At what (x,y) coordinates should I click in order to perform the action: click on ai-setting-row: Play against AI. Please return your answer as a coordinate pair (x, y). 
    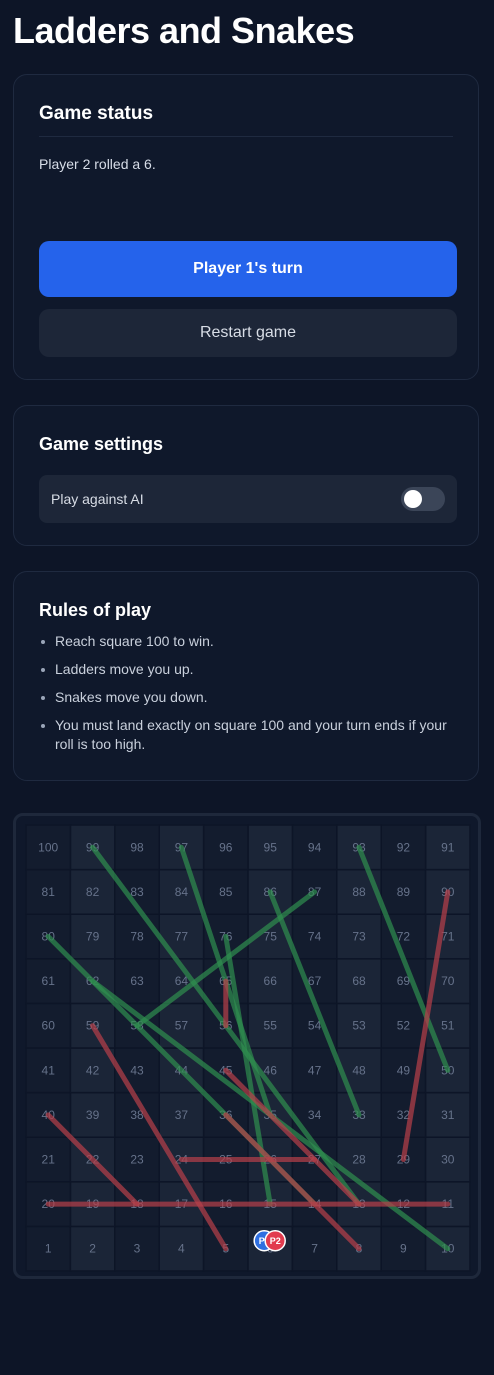
    Looking at the image, I should click on (248, 499).